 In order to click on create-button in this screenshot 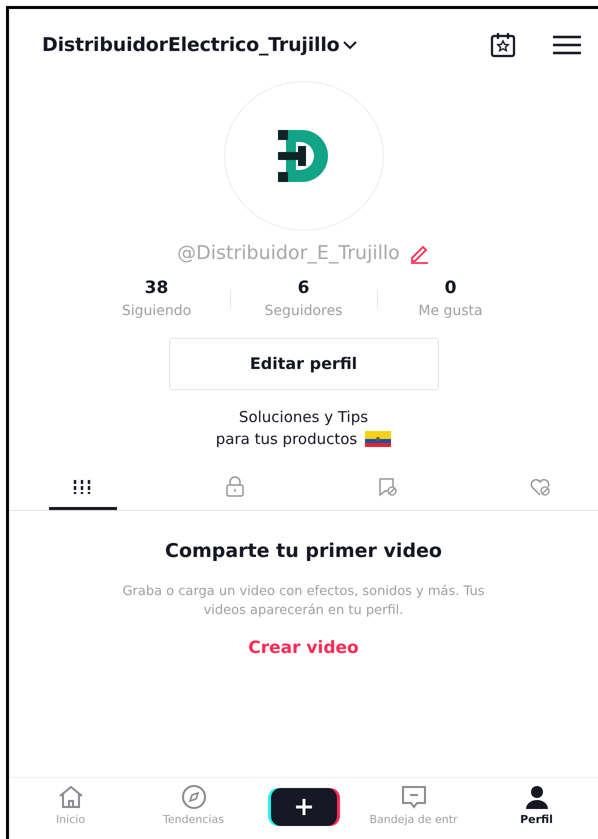, I will do `click(303, 807)`.